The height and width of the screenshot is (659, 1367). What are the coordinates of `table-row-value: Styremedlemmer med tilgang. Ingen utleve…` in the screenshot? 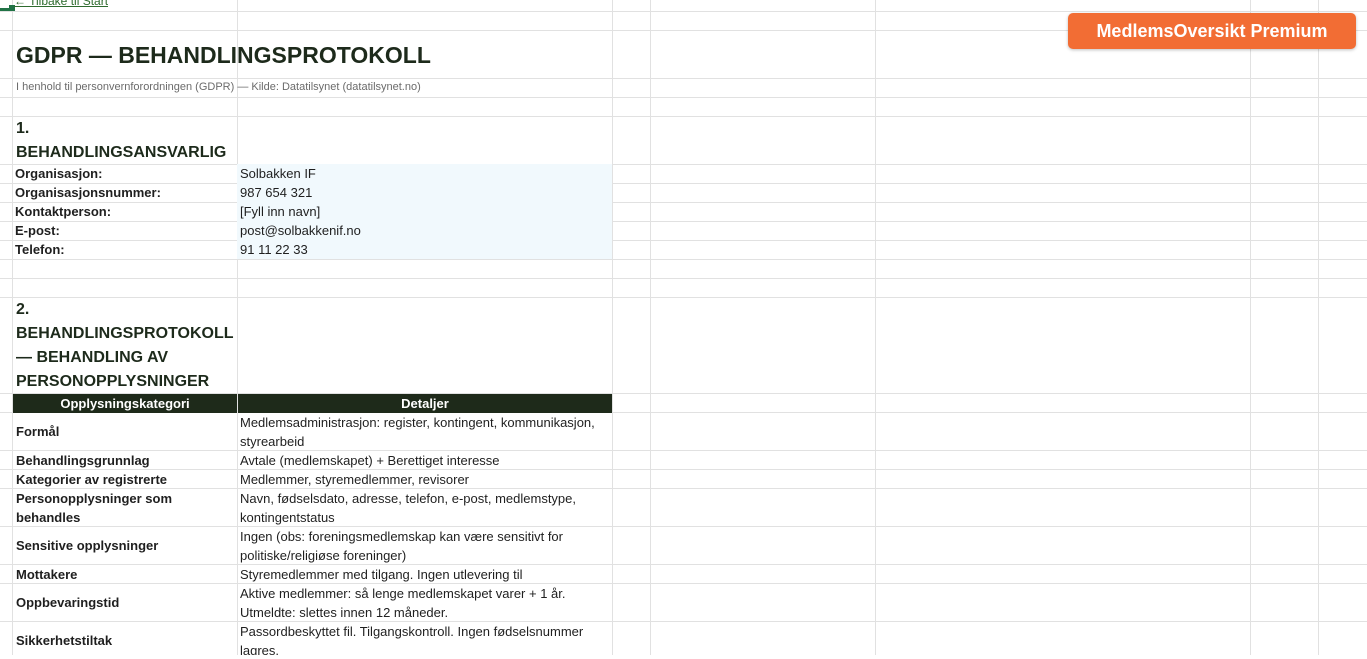 It's located at (425, 574).